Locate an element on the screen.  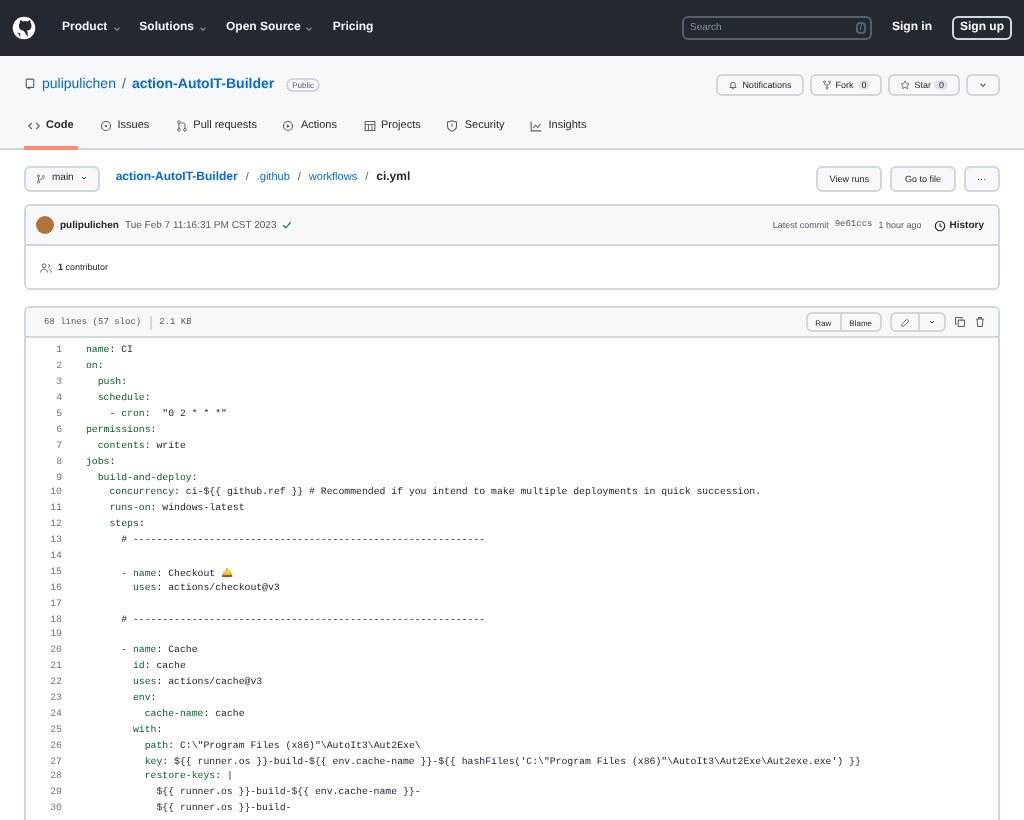
code-icon is located at coordinates (34, 126).